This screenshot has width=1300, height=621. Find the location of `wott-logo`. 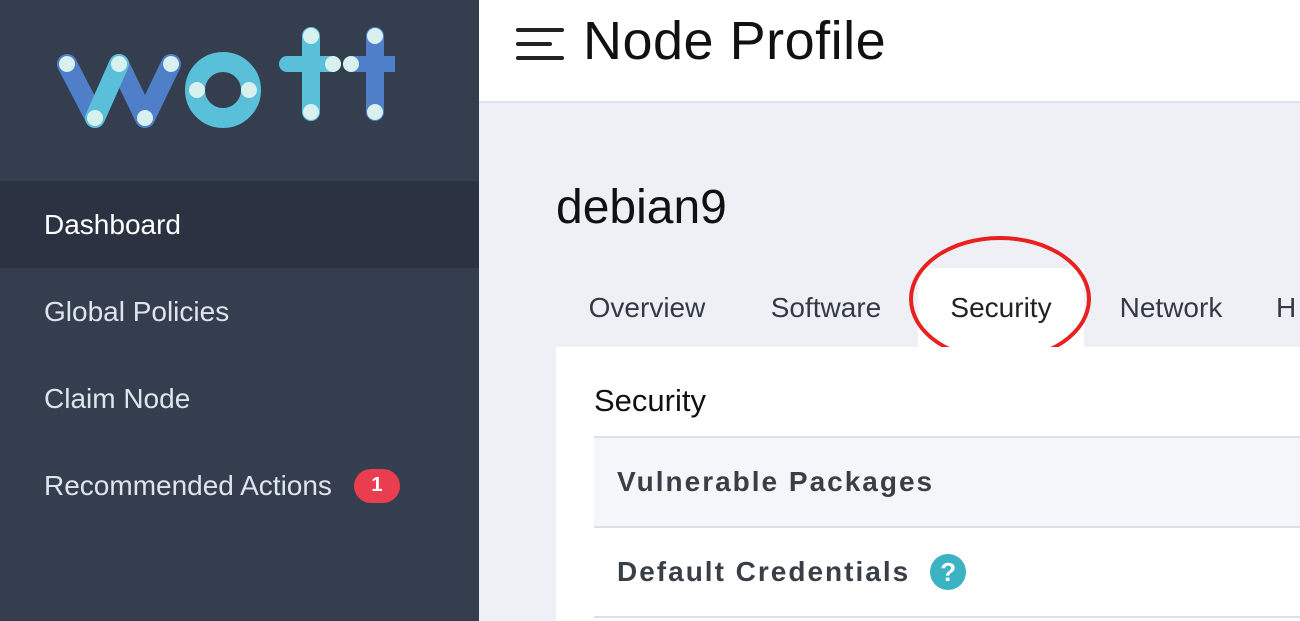

wott-logo is located at coordinates (239, 90).